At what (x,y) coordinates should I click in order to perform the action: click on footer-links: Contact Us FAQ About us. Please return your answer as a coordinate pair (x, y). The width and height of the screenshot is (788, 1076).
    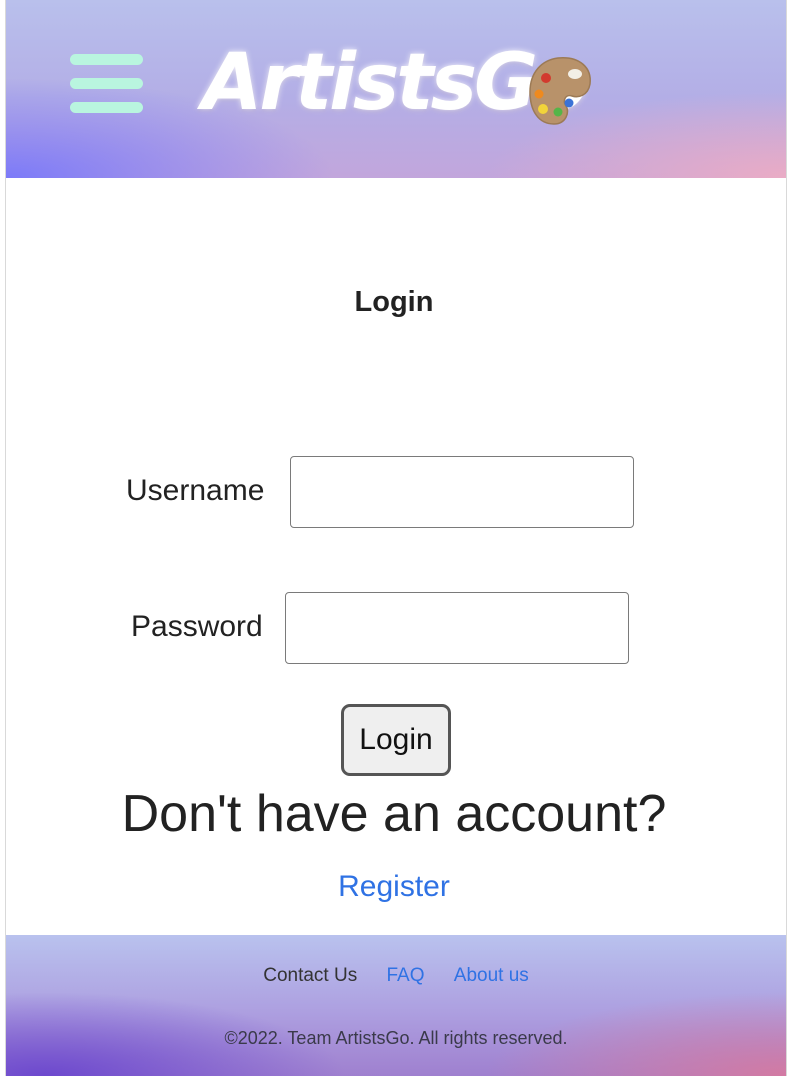
    Looking at the image, I should click on (396, 976).